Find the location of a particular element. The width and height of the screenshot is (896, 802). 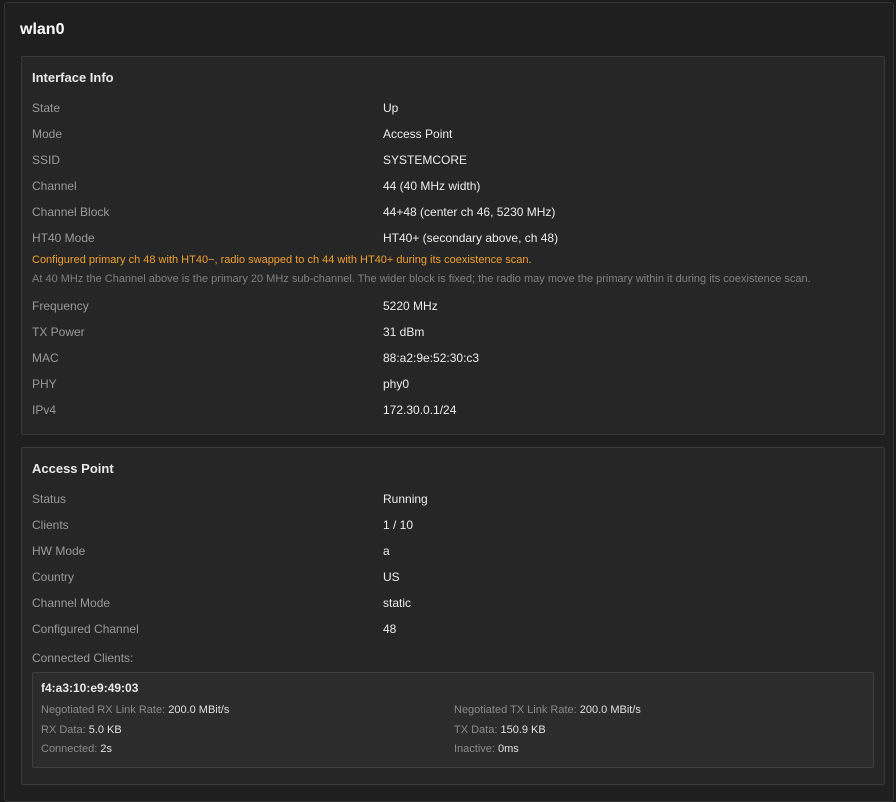

client-tx-rate: Negotiated TX Link Rate: 200.0 MBit/s is located at coordinates (547, 710).